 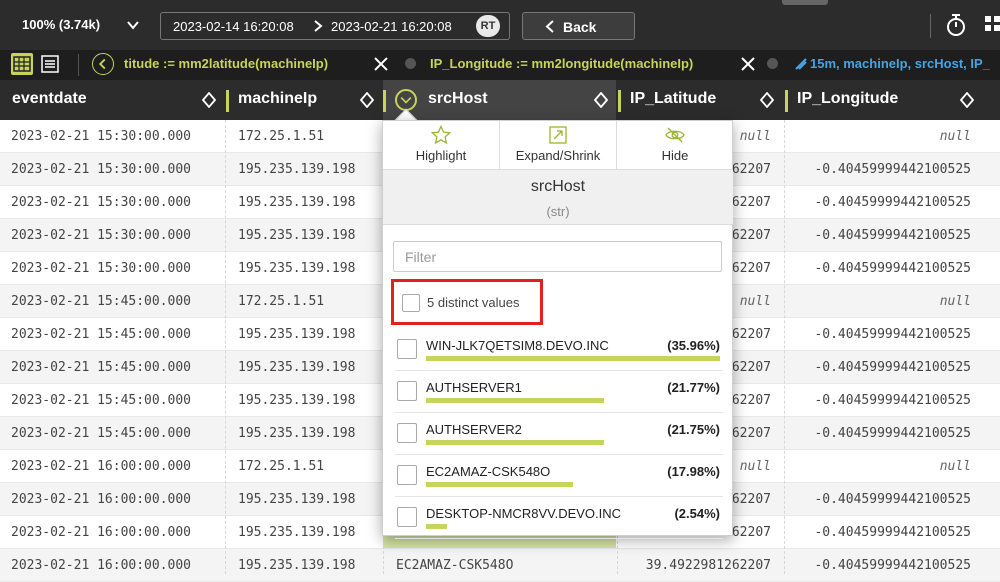 I want to click on value-row: DESKTOP-NMCR8VV.DEVO.INC (2.54%), so click(x=559, y=518).